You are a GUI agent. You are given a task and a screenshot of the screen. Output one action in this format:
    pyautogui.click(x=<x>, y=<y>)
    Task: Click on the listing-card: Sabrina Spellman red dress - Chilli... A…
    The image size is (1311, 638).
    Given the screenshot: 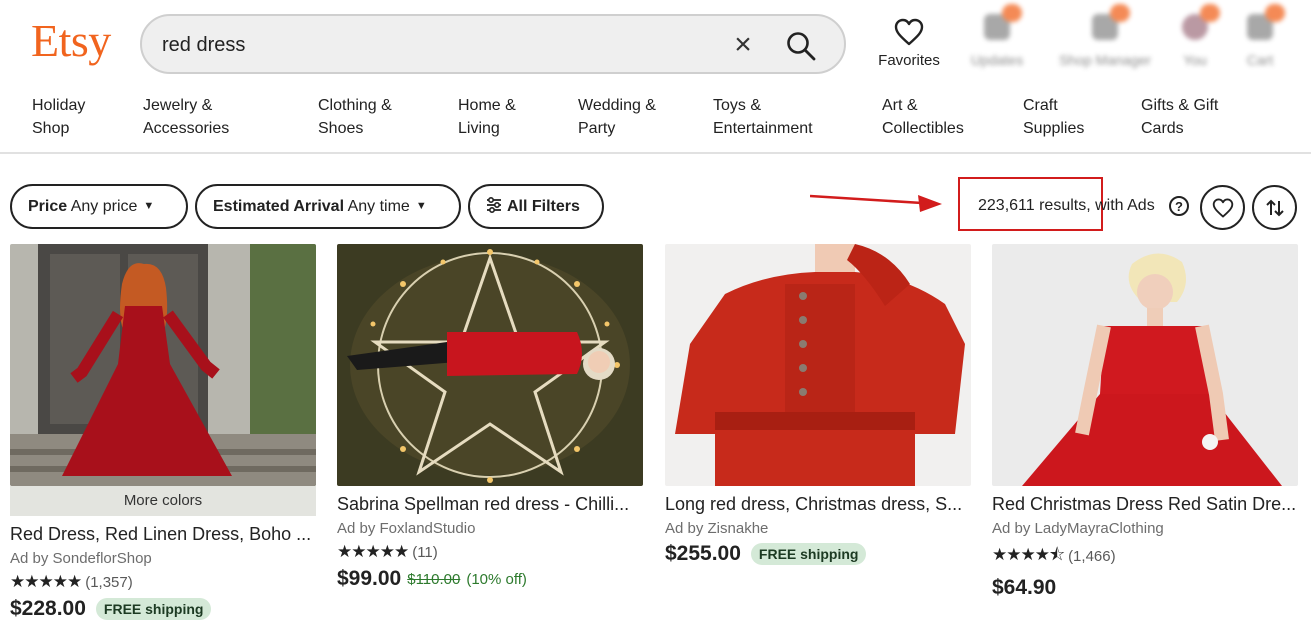 What is the action you would take?
    pyautogui.click(x=490, y=417)
    